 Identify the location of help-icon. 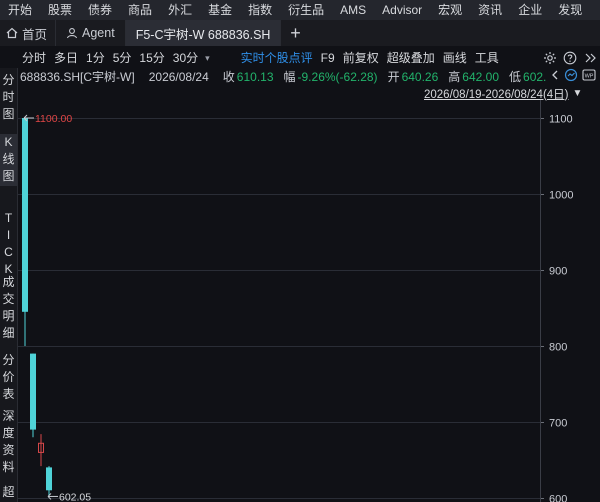
(570, 58).